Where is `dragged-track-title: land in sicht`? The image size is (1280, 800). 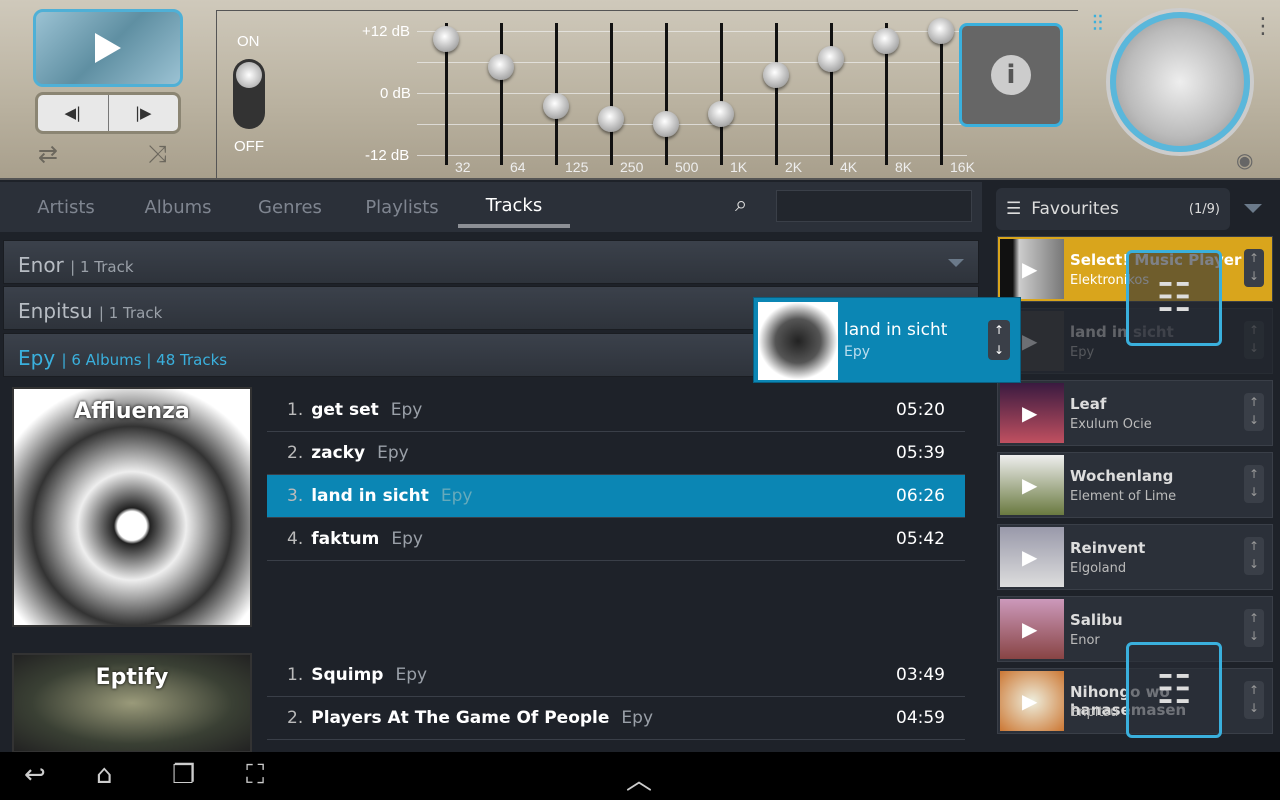
dragged-track-title: land in sicht is located at coordinates (896, 330).